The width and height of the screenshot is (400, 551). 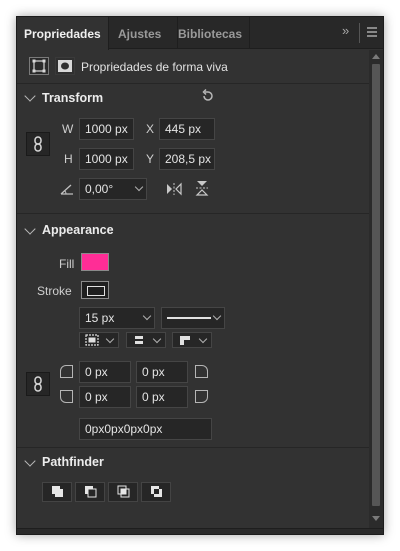 What do you see at coordinates (66, 371) in the screenshot?
I see `corner-top-left-icon` at bounding box center [66, 371].